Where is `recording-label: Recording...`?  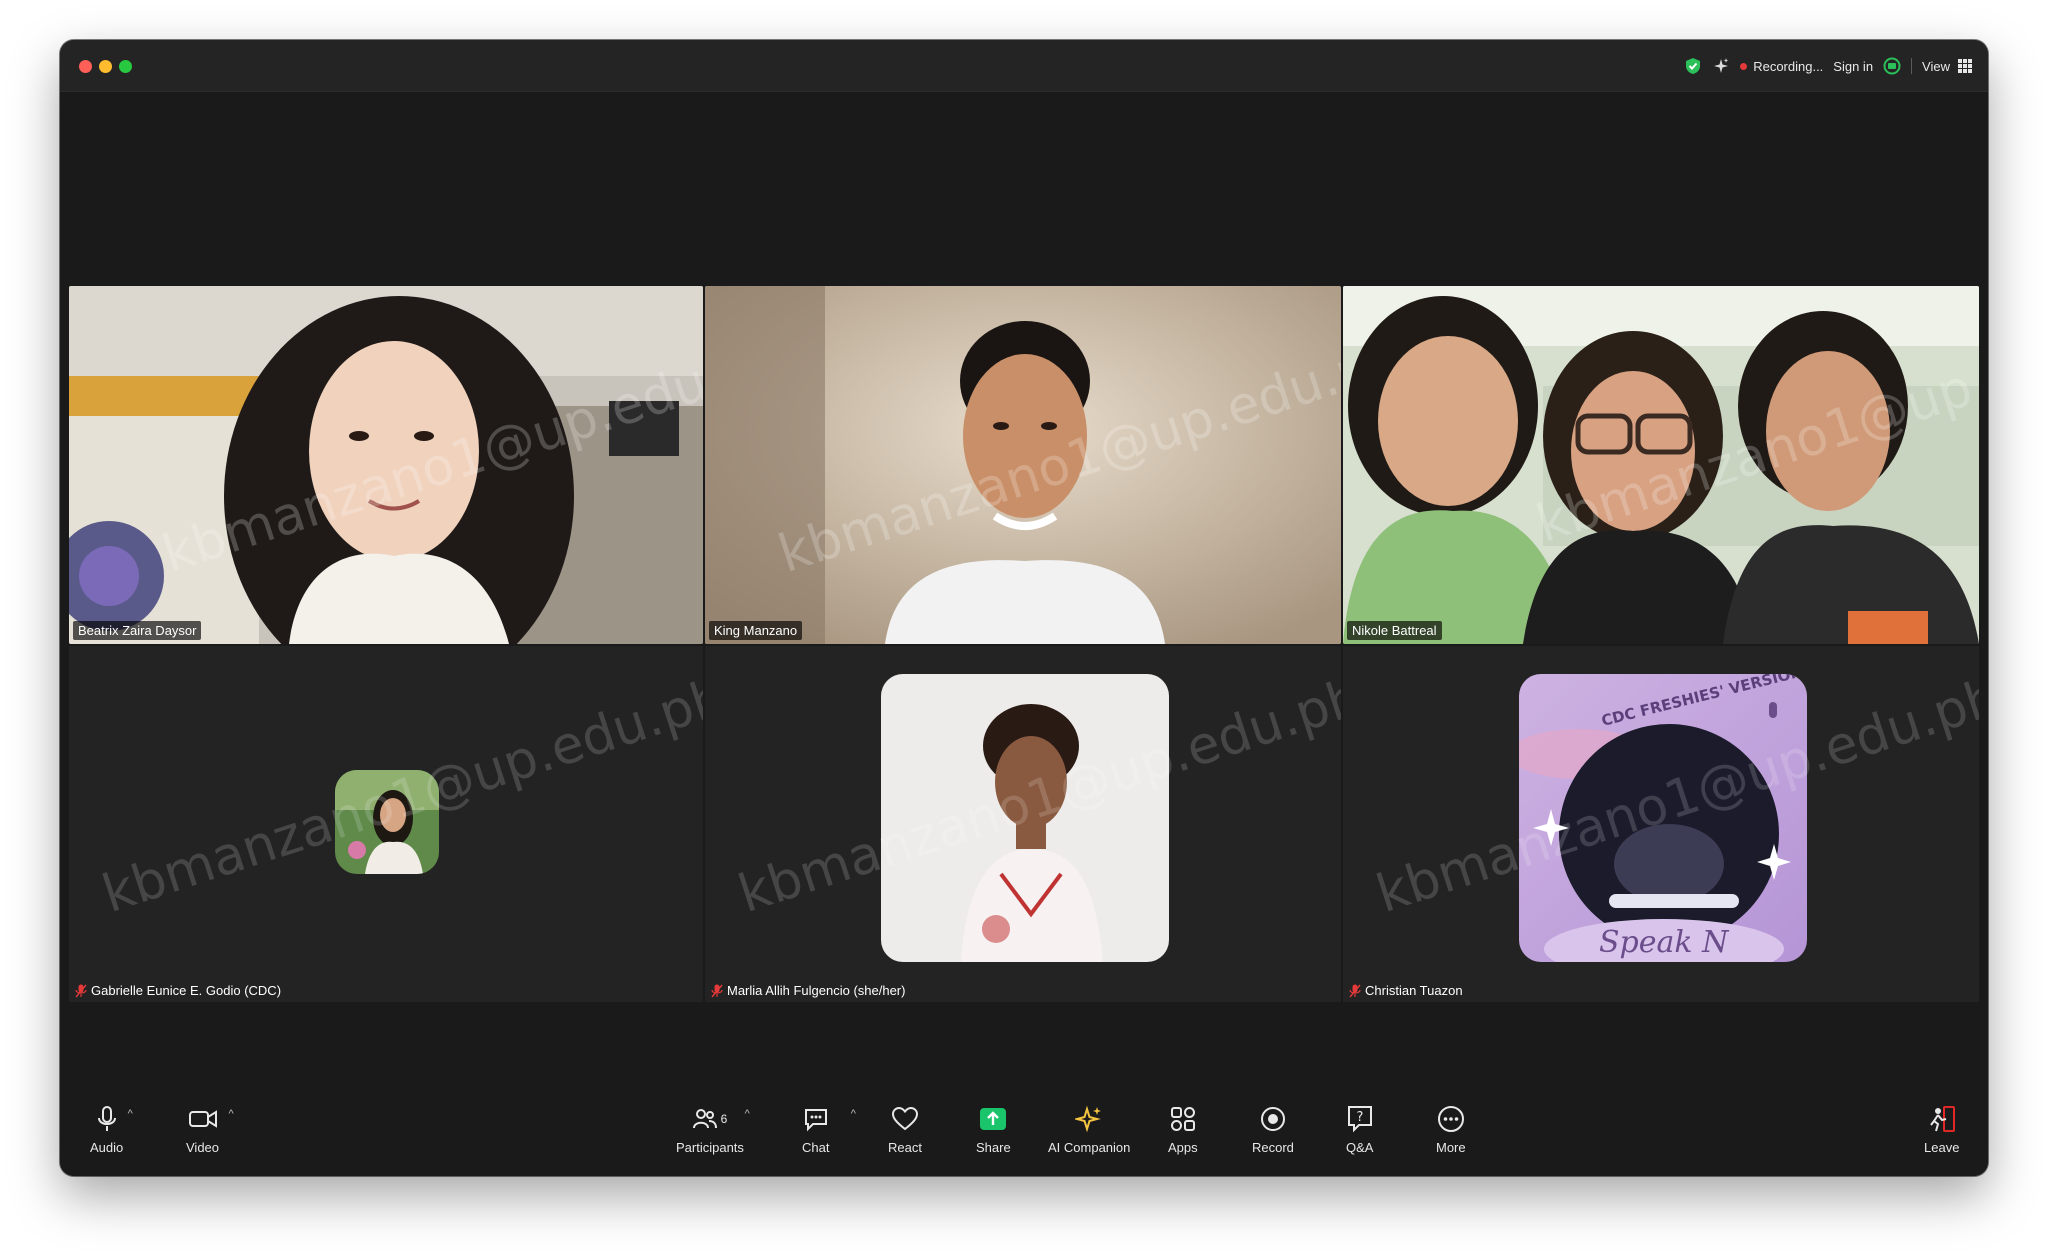
recording-label: Recording... is located at coordinates (1788, 66).